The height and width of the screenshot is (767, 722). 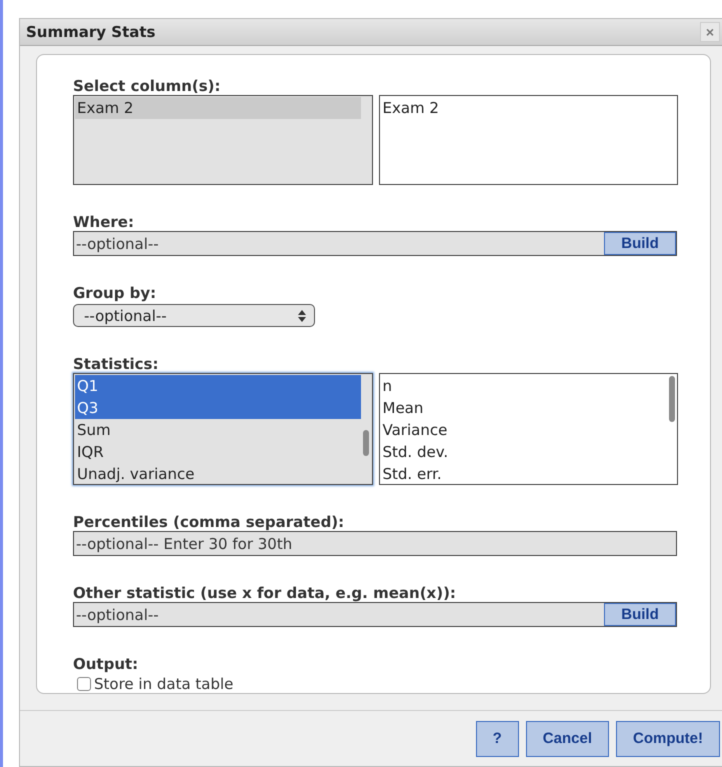 I want to click on list-item: Sum, so click(x=217, y=430).